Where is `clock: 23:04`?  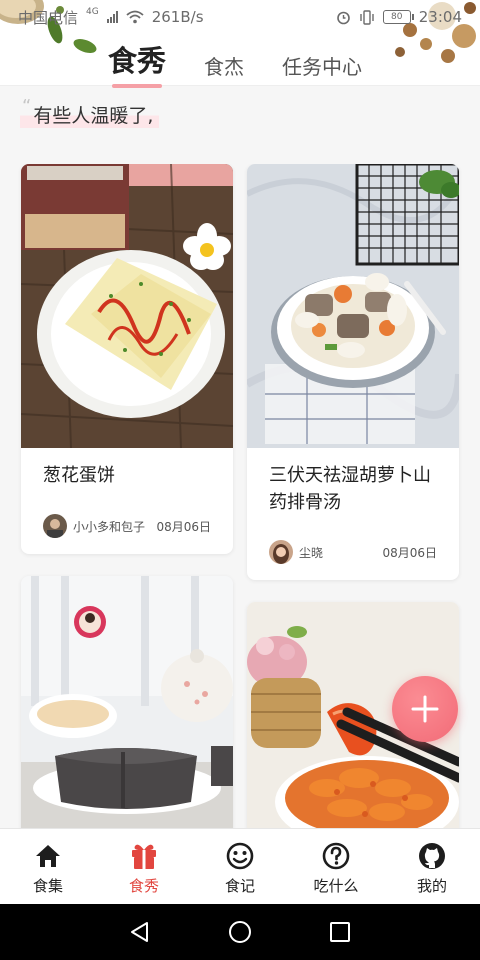
clock: 23:04 is located at coordinates (440, 17).